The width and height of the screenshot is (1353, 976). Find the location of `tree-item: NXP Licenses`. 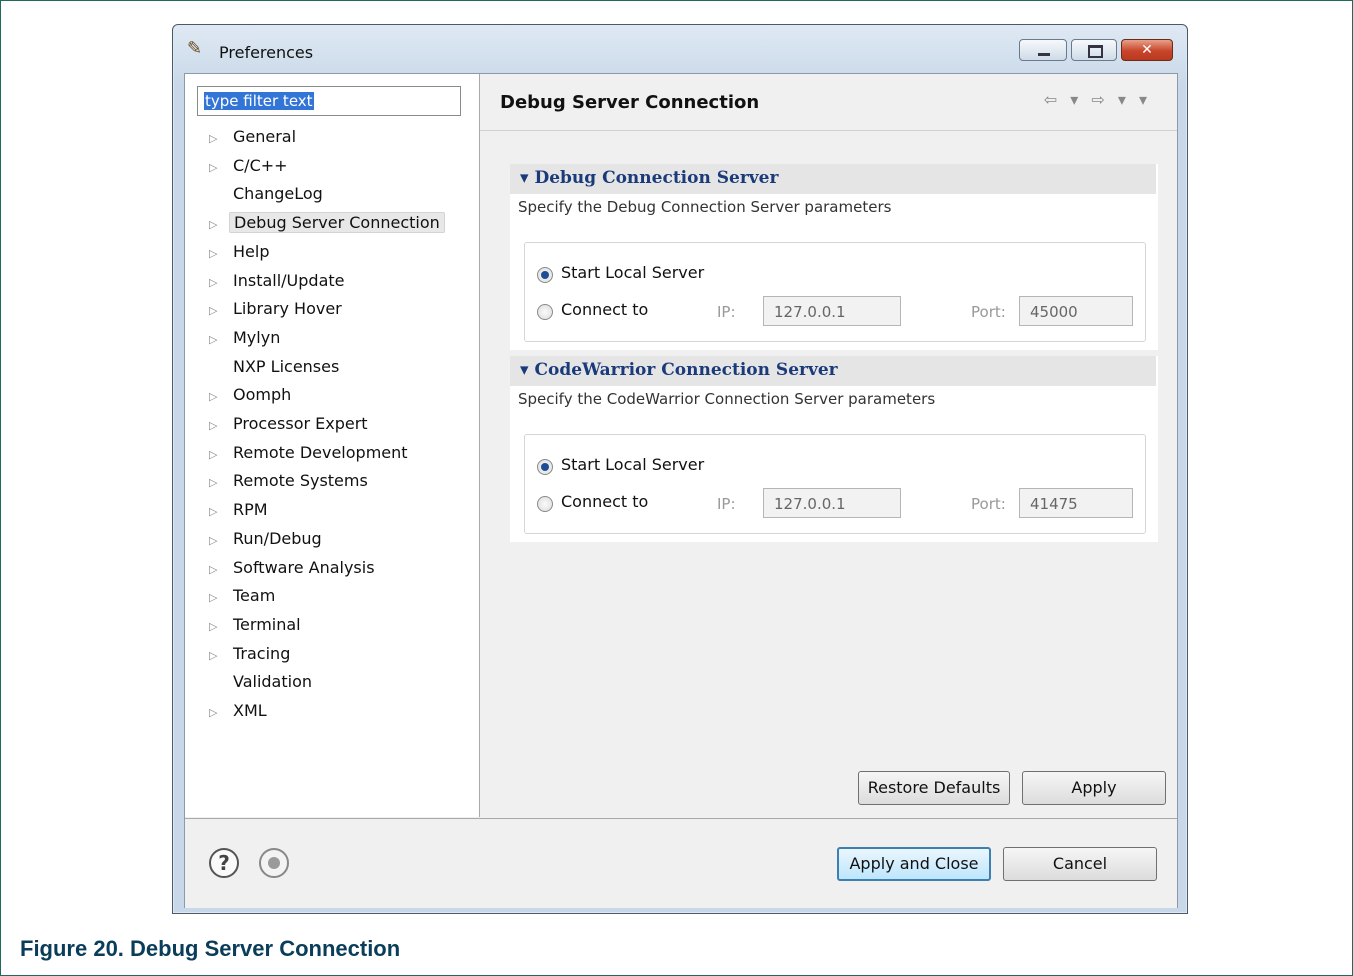

tree-item: NXP Licenses is located at coordinates (276, 367).